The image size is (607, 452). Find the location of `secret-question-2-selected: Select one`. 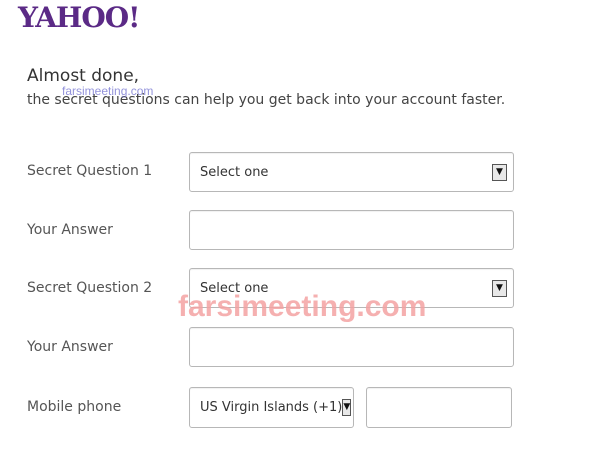

secret-question-2-selected: Select one is located at coordinates (234, 288).